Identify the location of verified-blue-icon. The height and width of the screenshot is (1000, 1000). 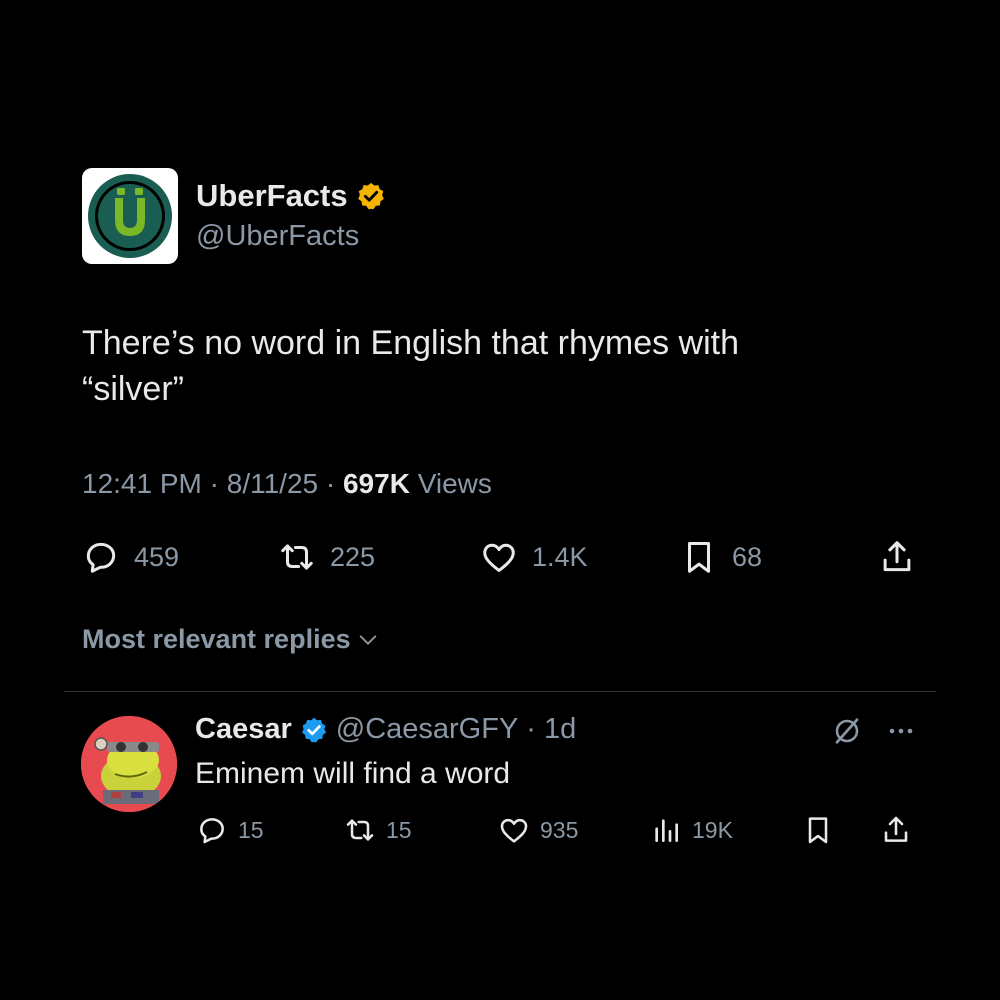
(313, 729).